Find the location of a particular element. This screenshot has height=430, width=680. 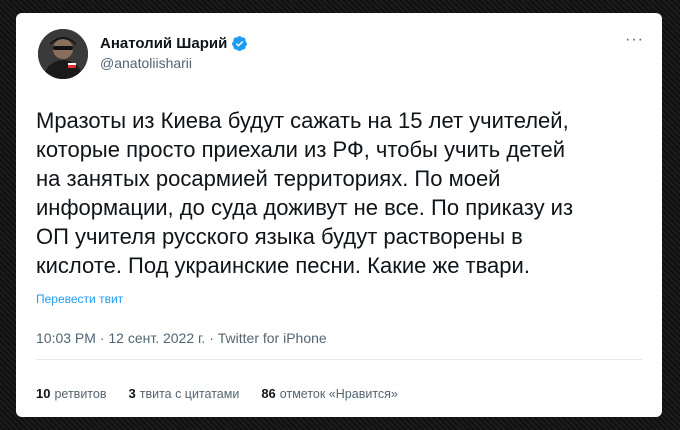

avatar is located at coordinates (63, 54).